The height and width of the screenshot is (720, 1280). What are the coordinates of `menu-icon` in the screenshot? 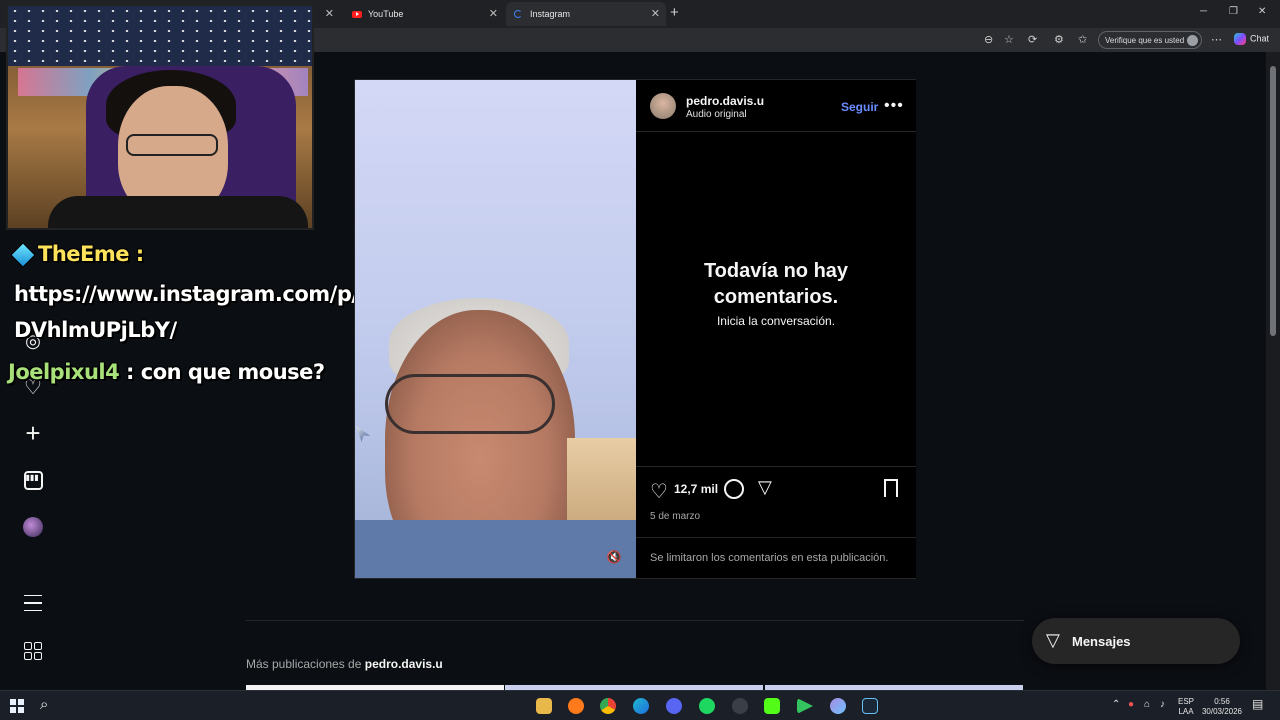 It's located at (33, 603).